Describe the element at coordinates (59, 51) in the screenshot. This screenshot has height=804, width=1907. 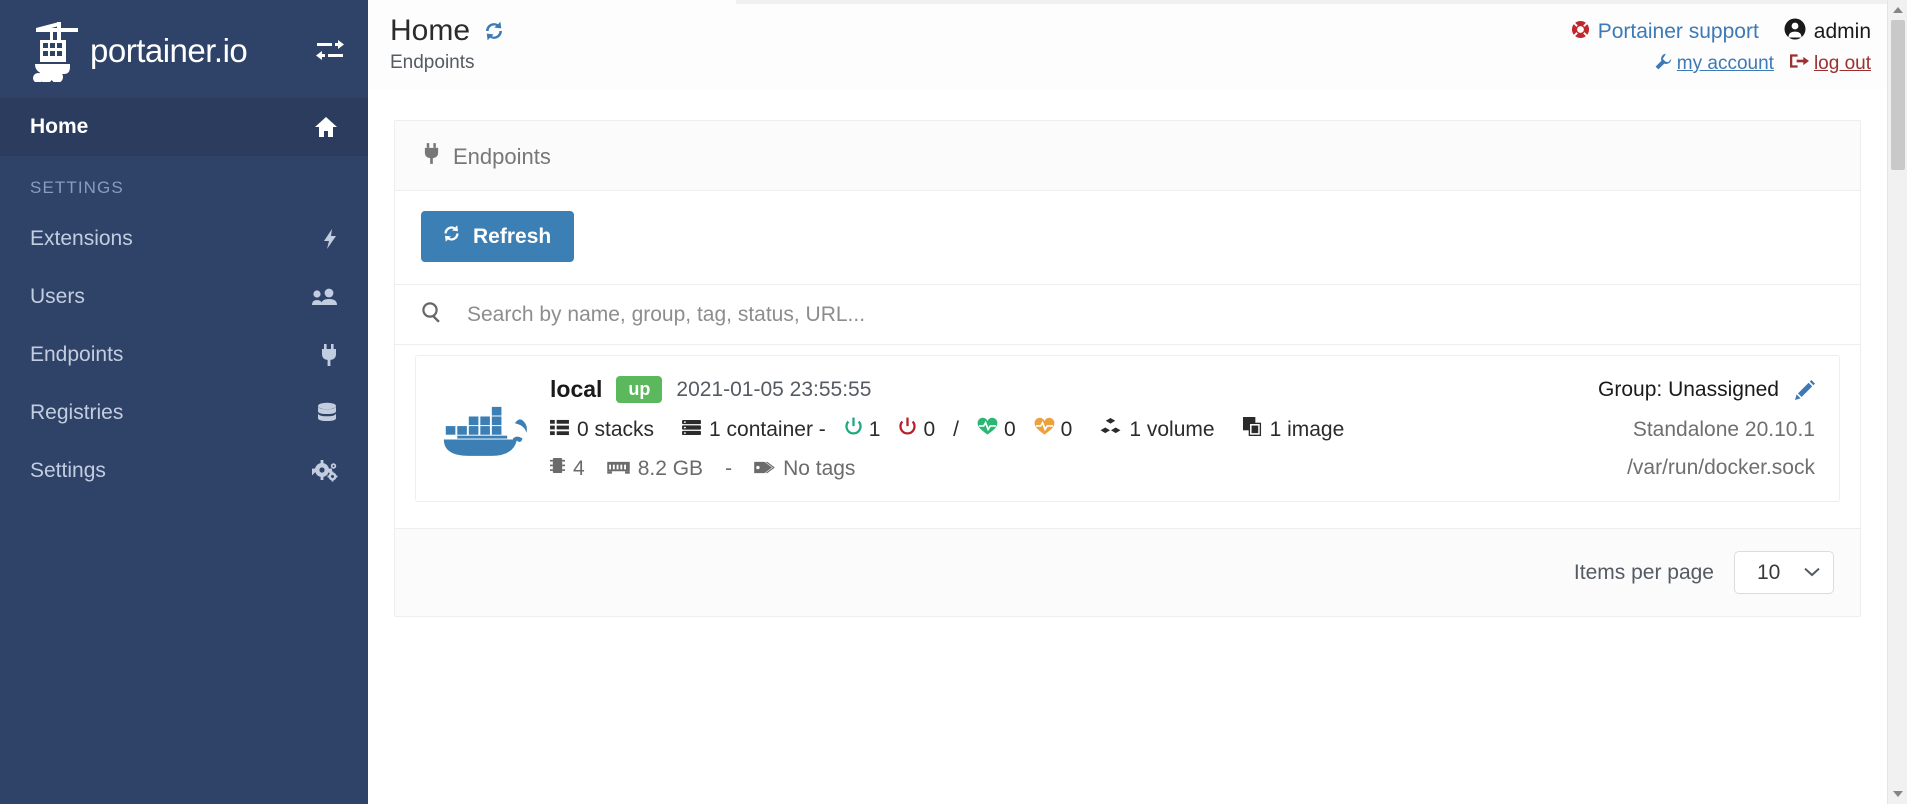
I see `portainer-crane-logo` at that location.